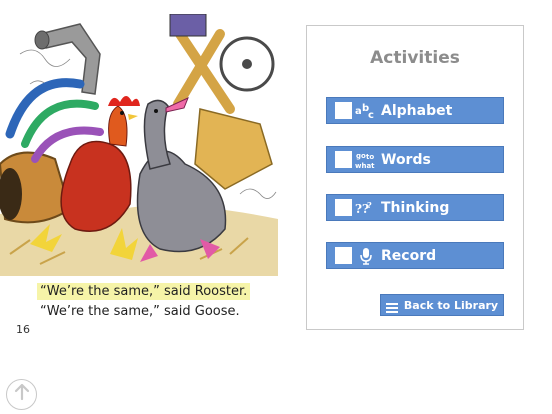 The image size is (552, 414). I want to click on svg-text: c, so click(371, 115).